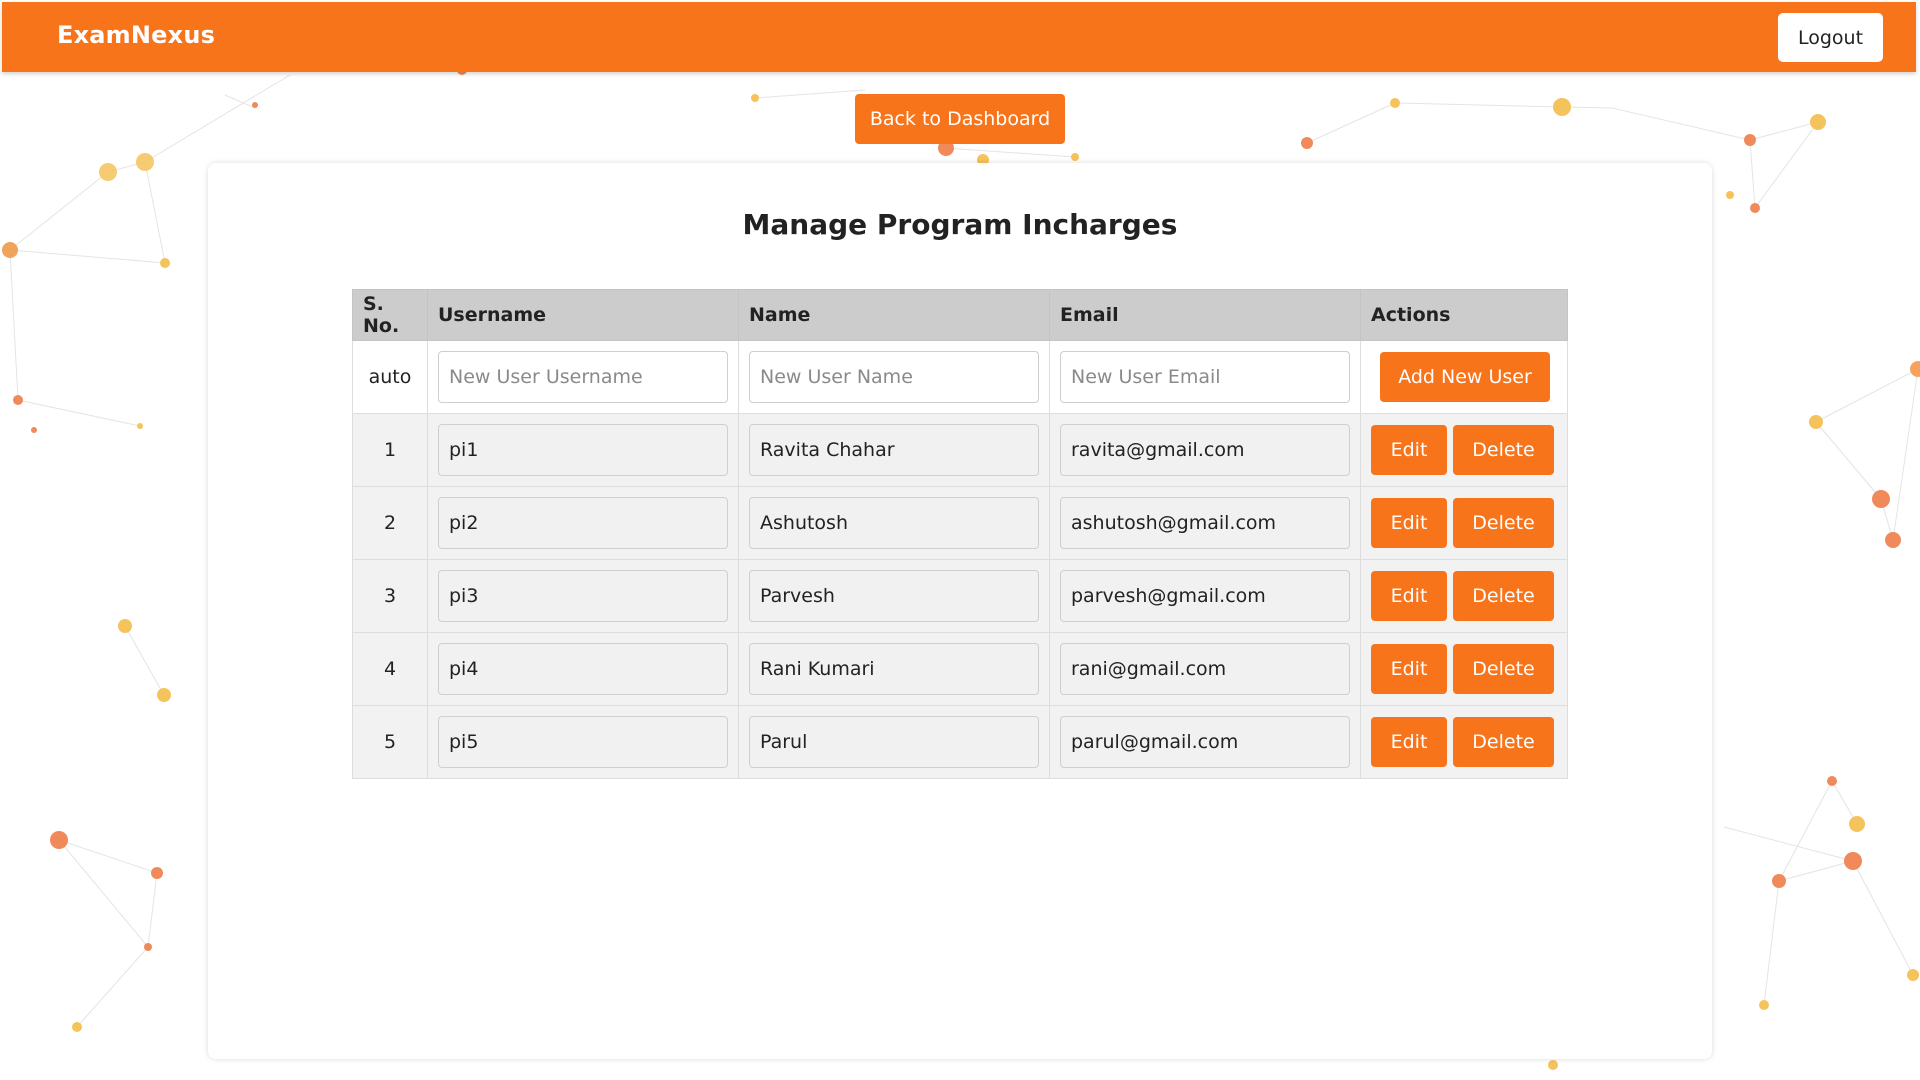 This screenshot has width=1920, height=1080. I want to click on brand-logo: ExamNexus, so click(136, 35).